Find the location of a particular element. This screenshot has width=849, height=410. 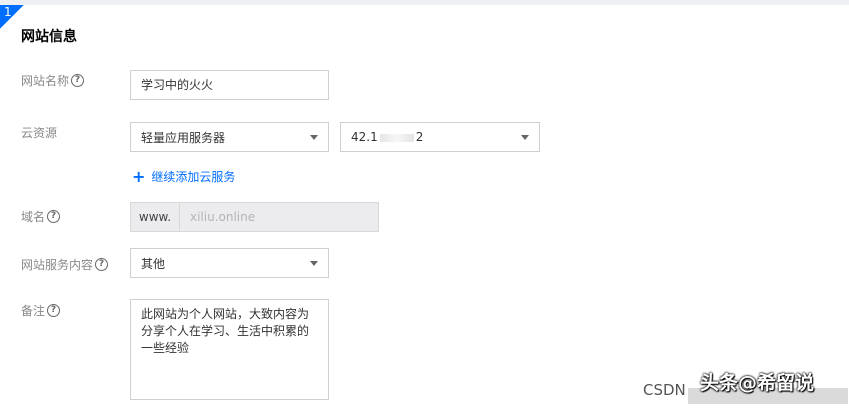

ip-redaction-blur is located at coordinates (396, 137).